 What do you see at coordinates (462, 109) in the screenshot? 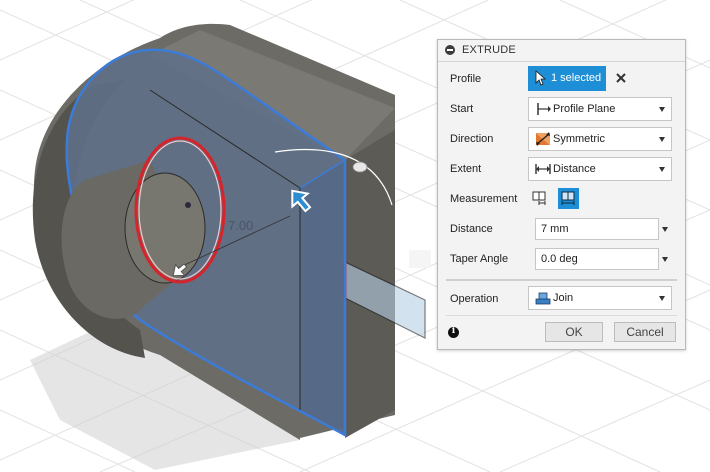
I see `start-label: Start` at bounding box center [462, 109].